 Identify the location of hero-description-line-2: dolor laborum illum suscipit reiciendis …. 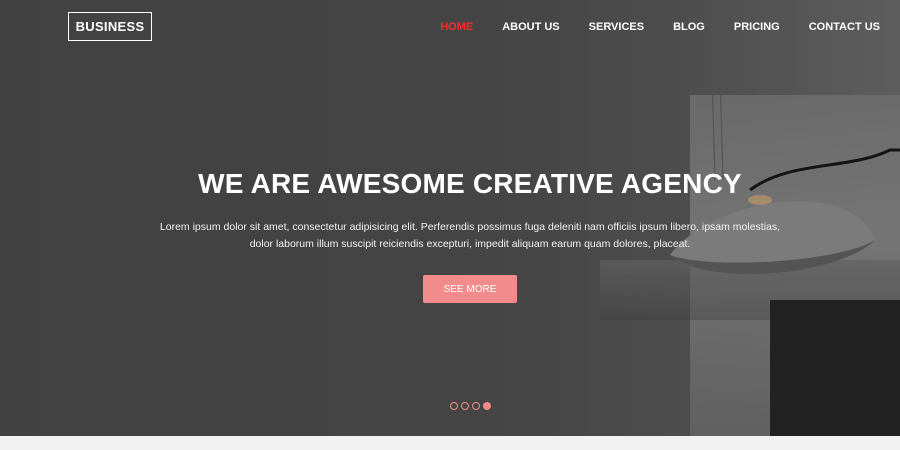
(470, 244).